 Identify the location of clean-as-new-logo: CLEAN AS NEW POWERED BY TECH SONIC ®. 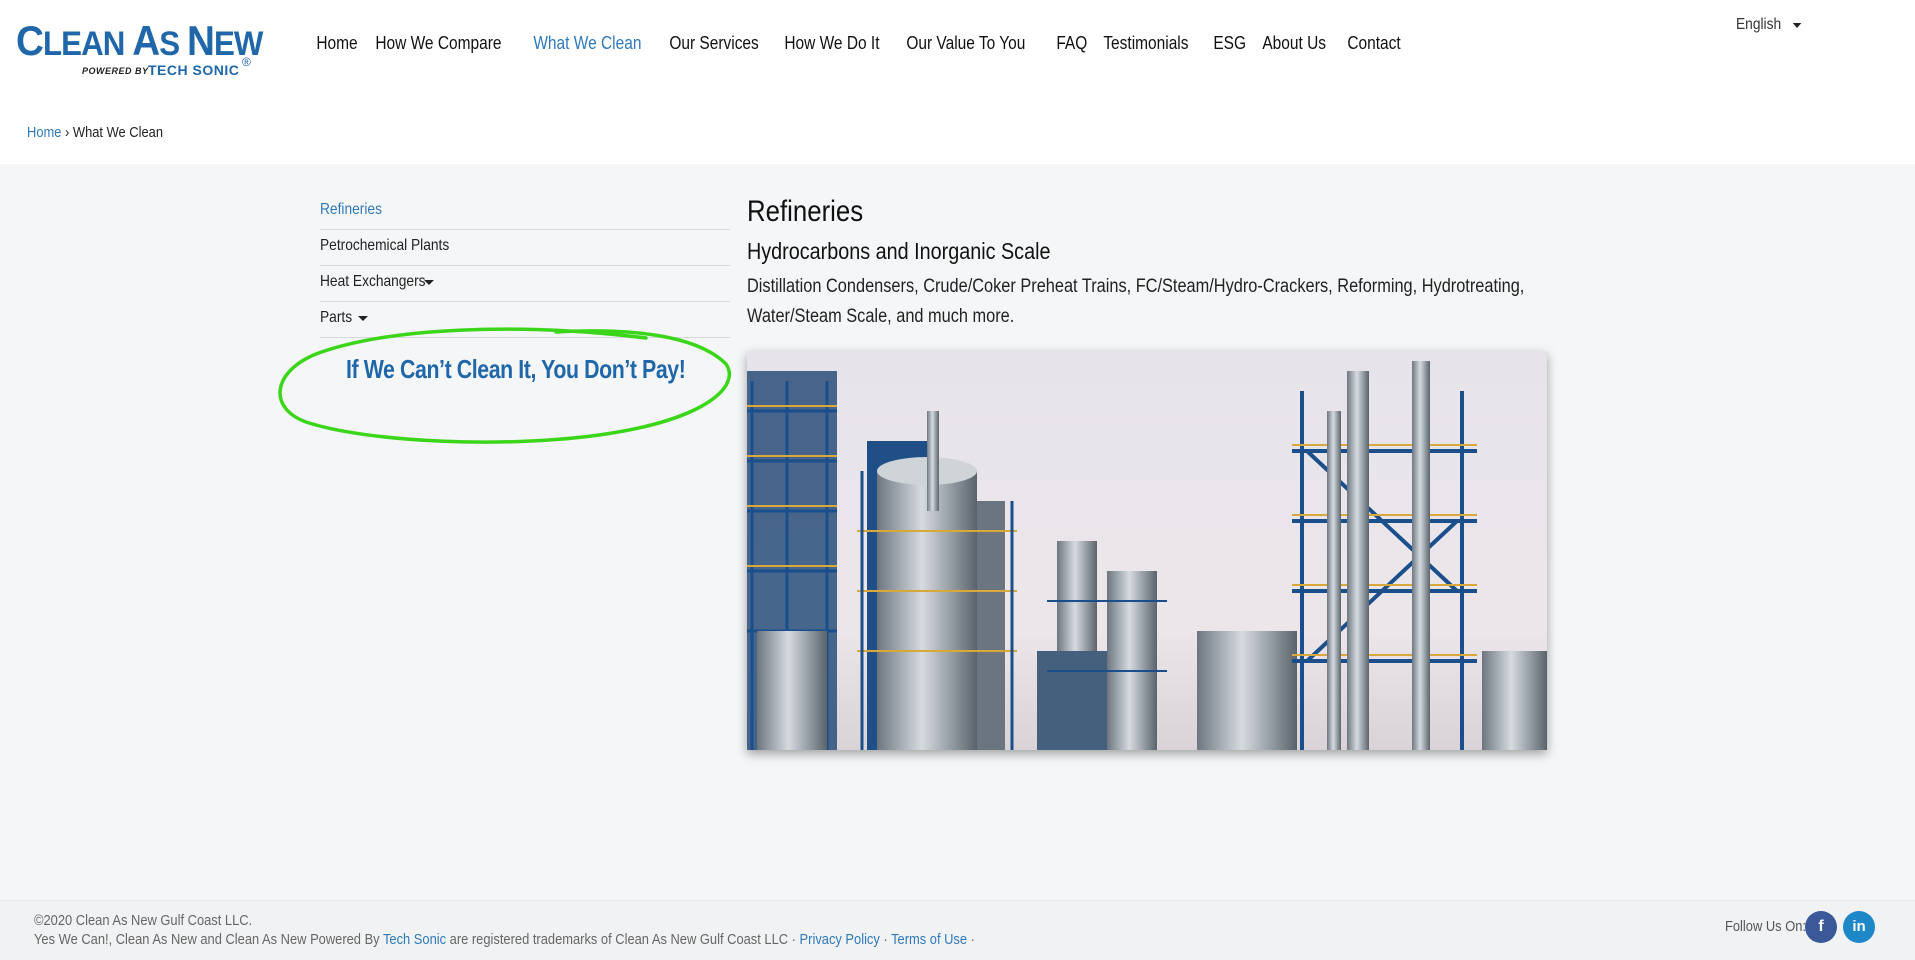
(139, 49).